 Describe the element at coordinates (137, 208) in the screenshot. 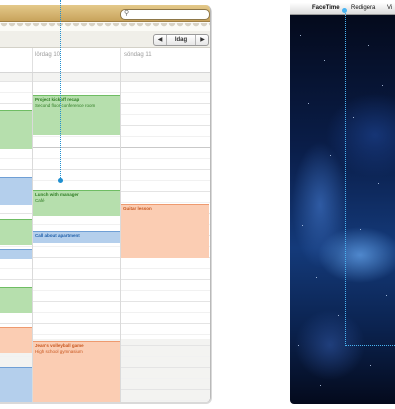

I see `event-title: Guitar lesson` at that location.